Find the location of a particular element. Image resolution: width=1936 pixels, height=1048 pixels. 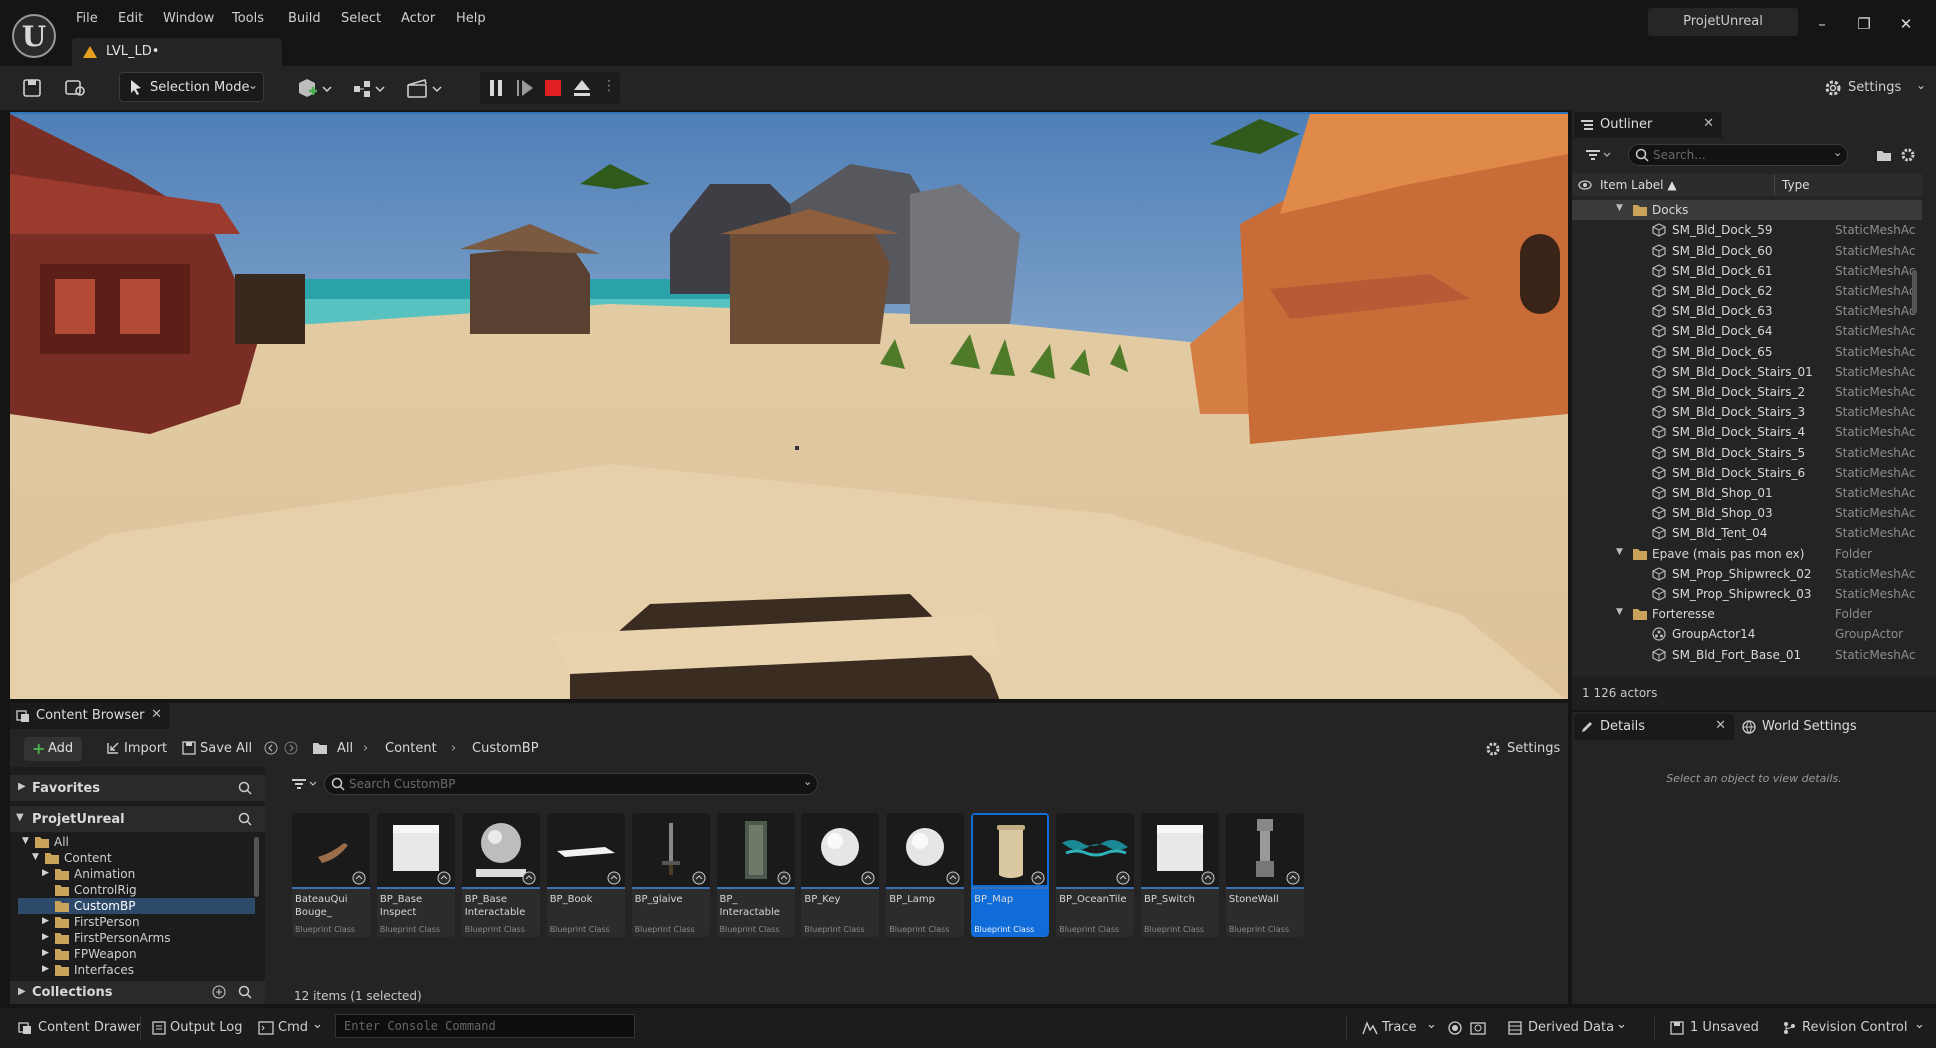

breadcrumb-custombp: CustomBP is located at coordinates (505, 748).